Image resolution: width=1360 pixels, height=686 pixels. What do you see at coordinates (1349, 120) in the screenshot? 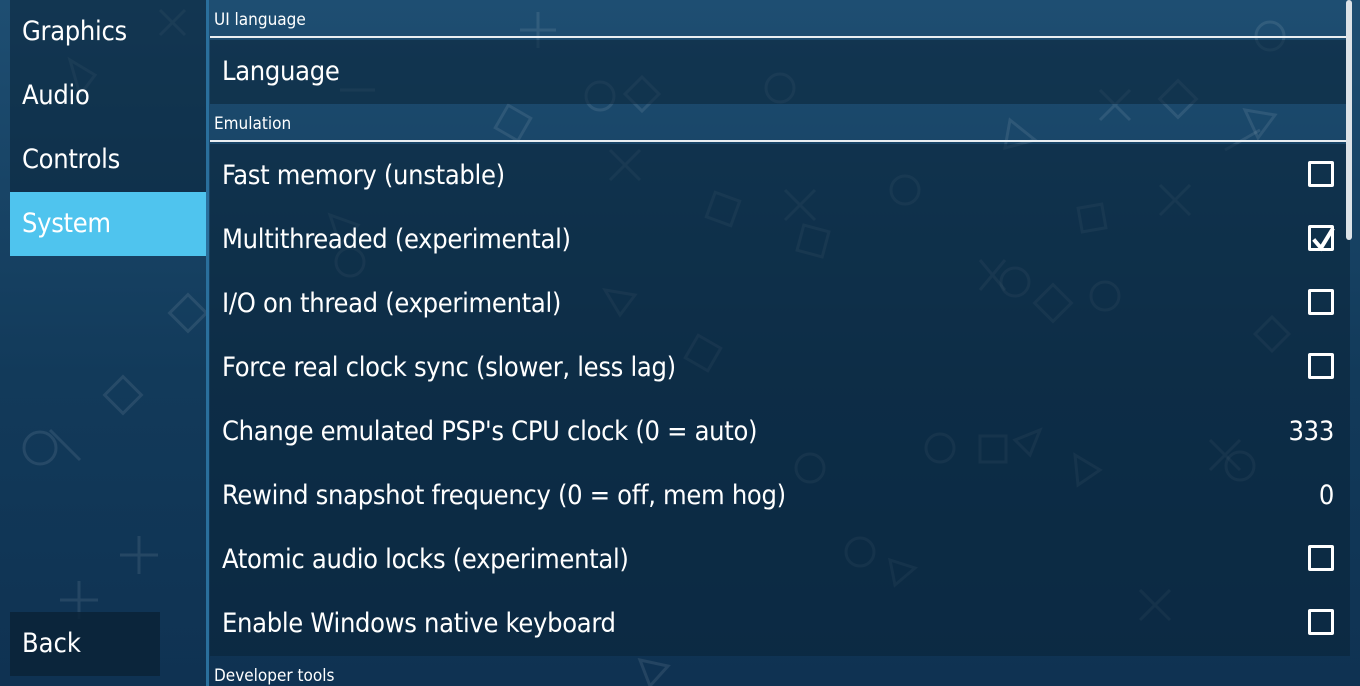
I see `scrollbar` at bounding box center [1349, 120].